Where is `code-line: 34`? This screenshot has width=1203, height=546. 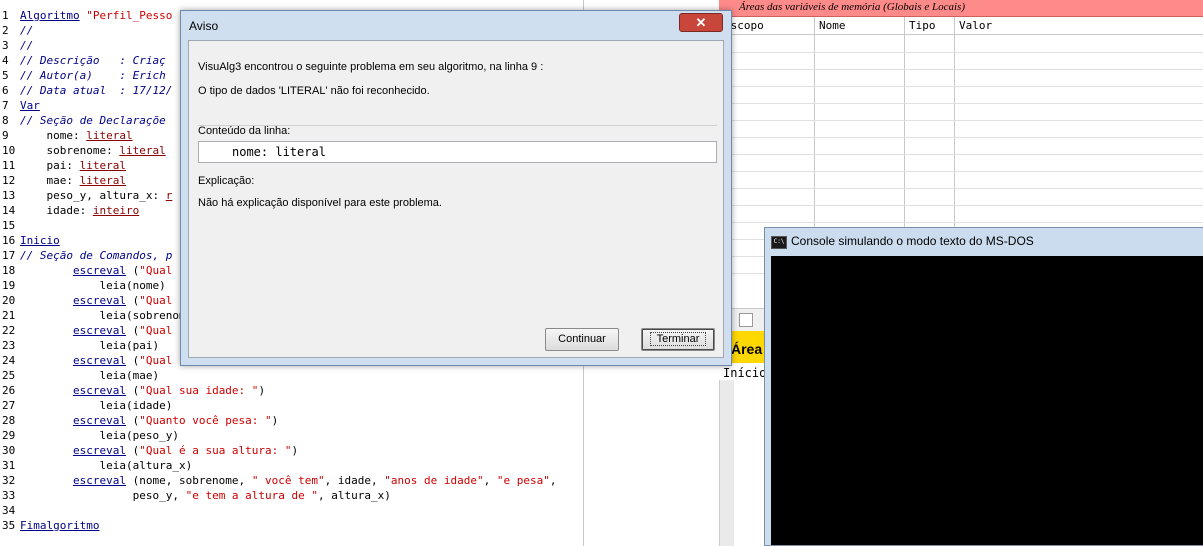 code-line: 34 is located at coordinates (10, 510).